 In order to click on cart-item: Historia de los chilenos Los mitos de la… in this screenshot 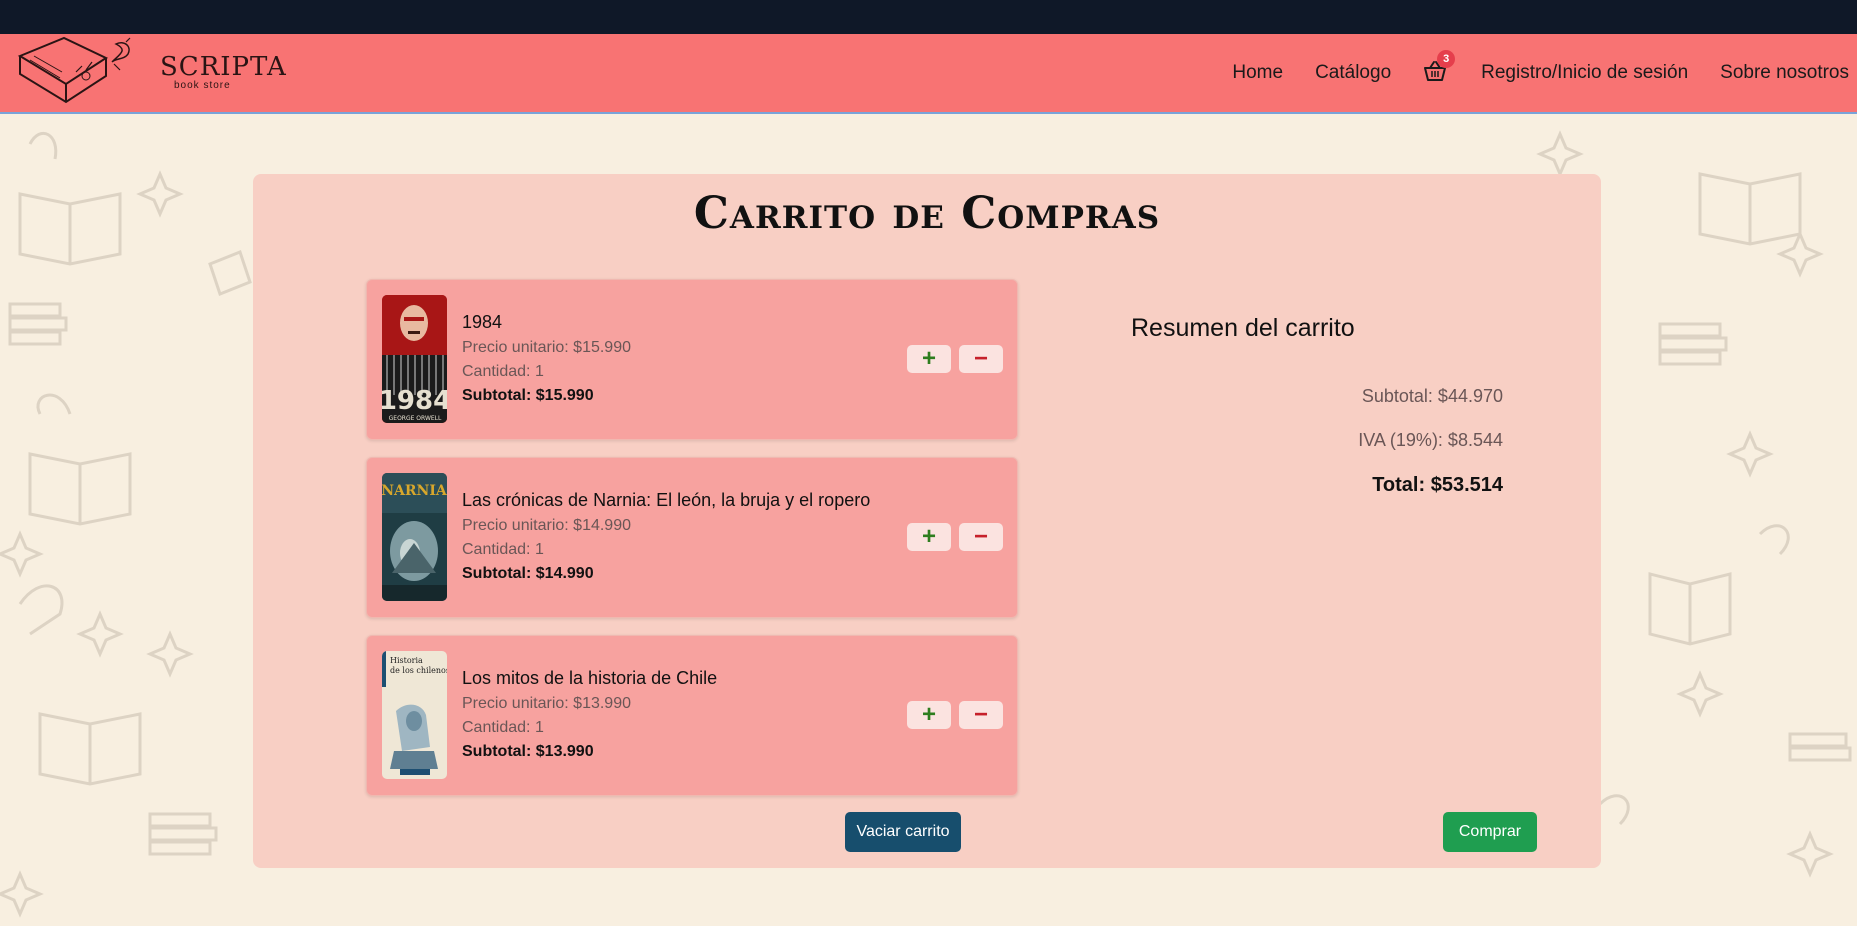, I will do `click(692, 715)`.